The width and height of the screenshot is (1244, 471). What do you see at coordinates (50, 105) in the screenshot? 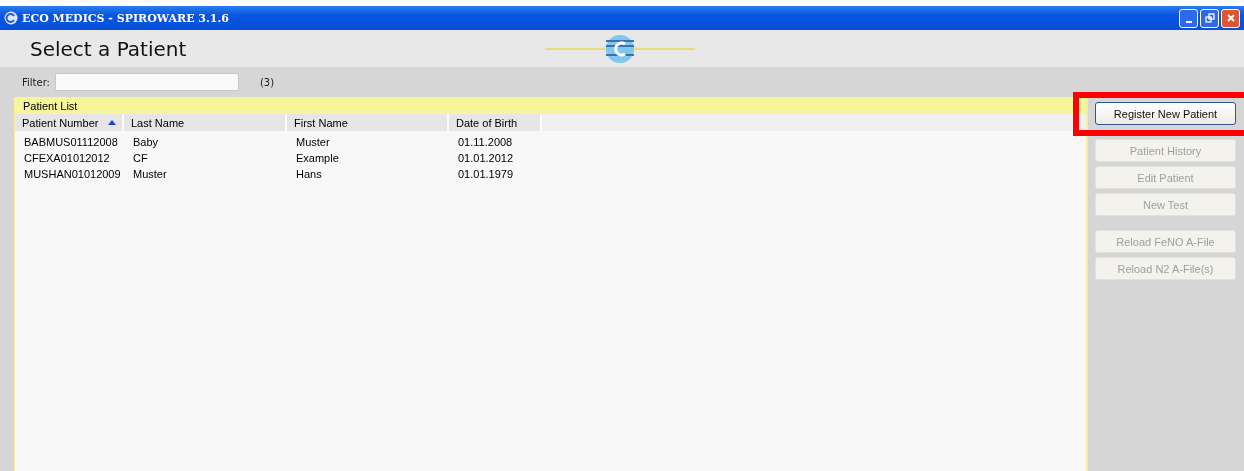
I see `panel-title: Patient List` at bounding box center [50, 105].